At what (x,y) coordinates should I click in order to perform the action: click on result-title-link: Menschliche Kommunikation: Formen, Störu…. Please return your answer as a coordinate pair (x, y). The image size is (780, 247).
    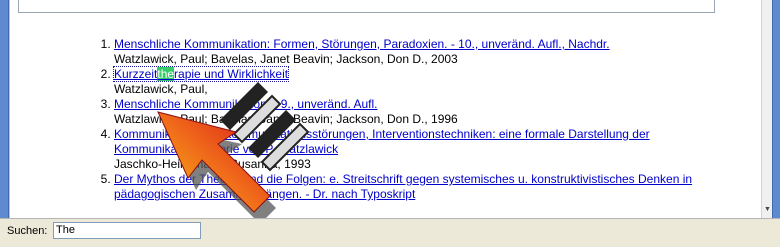
    Looking at the image, I should click on (362, 44).